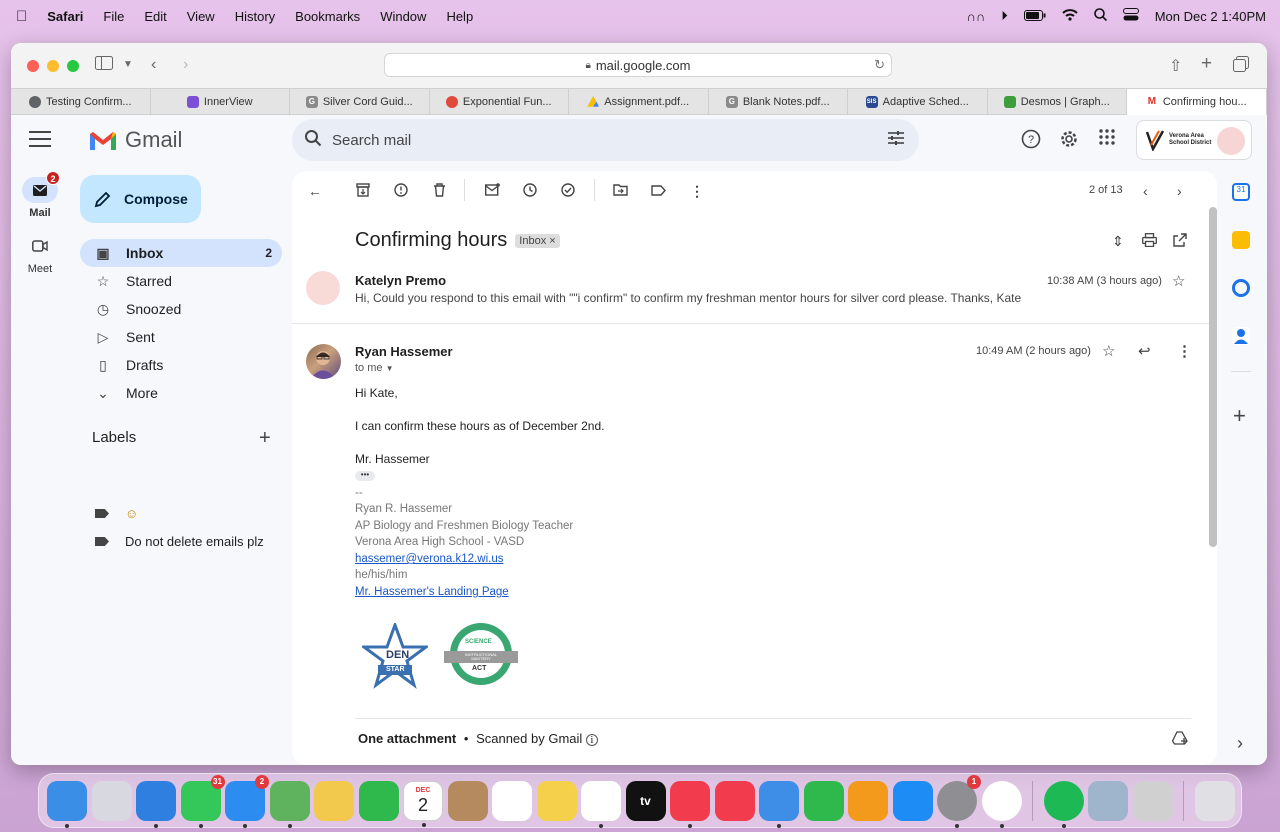 The image size is (1280, 832). Describe the element at coordinates (1069, 141) in the screenshot. I see `settings-gear-icon` at that location.